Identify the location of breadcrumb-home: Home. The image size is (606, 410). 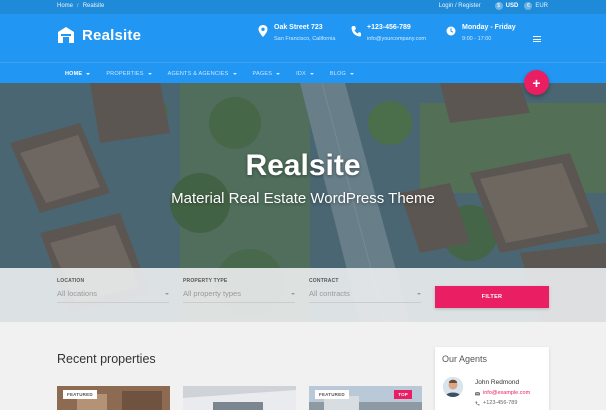
(65, 6).